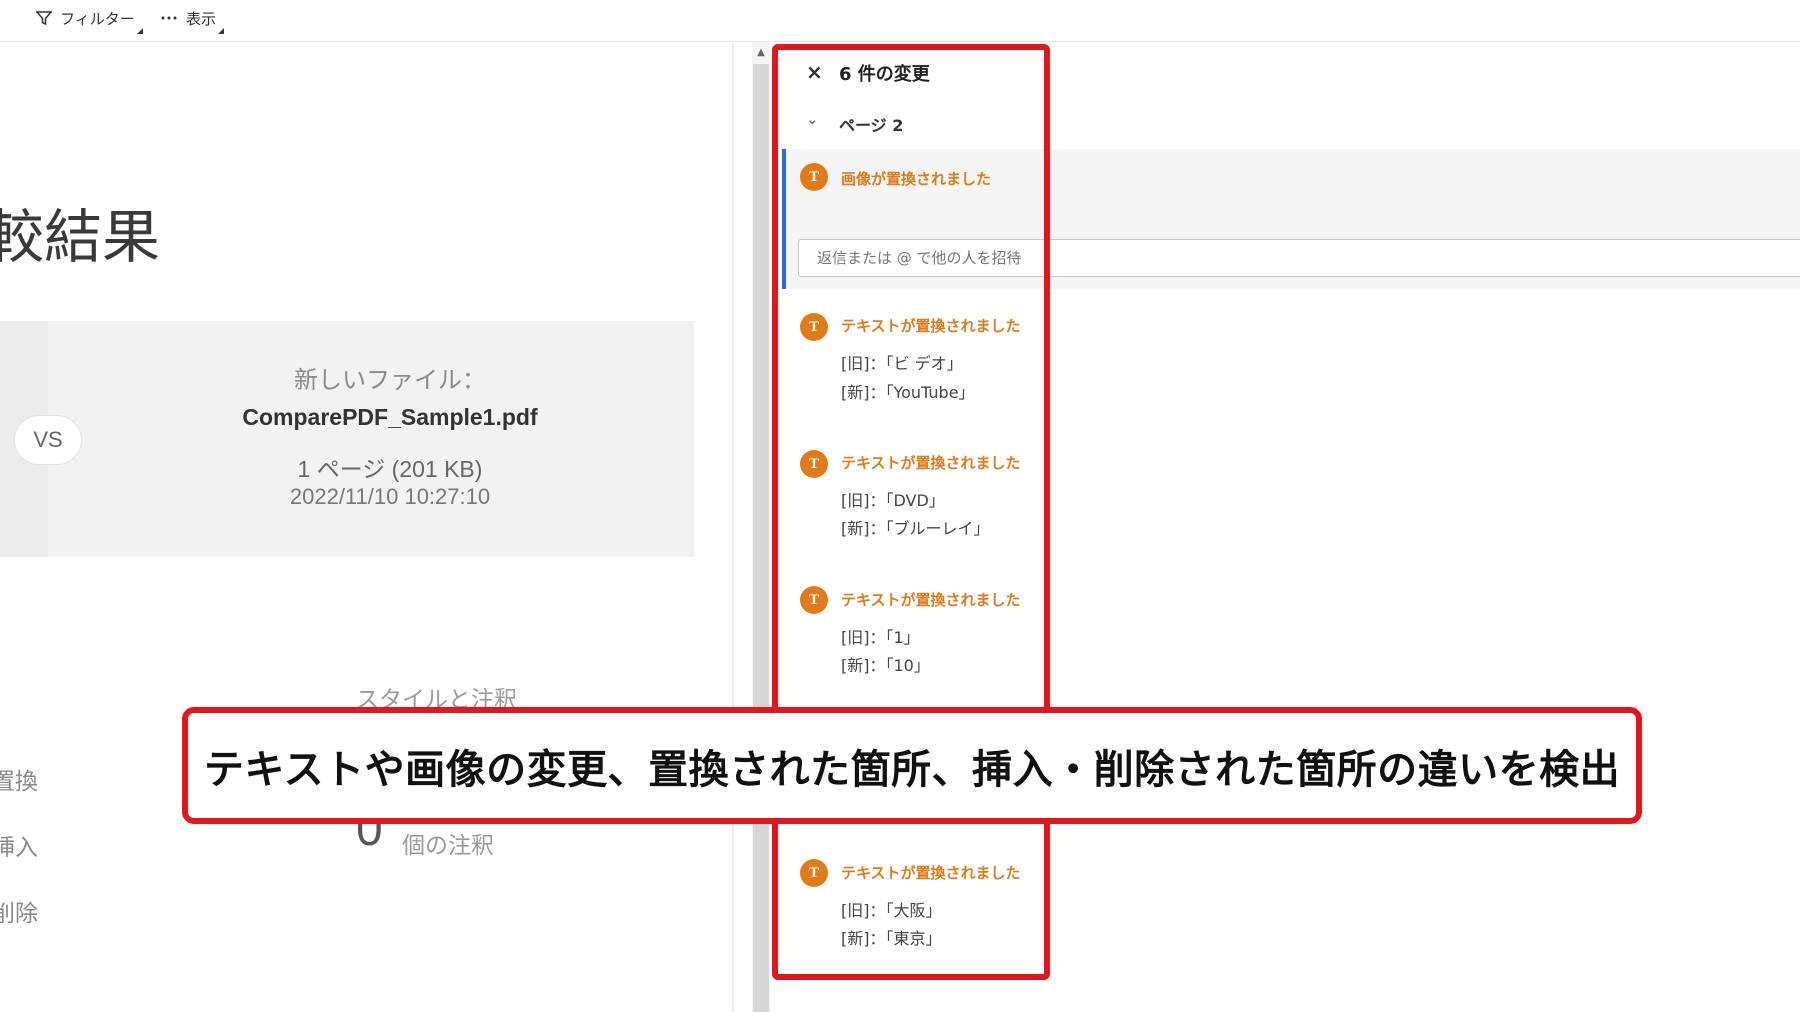  Describe the element at coordinates (390, 417) in the screenshot. I see `new-file-name: ComparePDF_Sample1.pdf` at that location.